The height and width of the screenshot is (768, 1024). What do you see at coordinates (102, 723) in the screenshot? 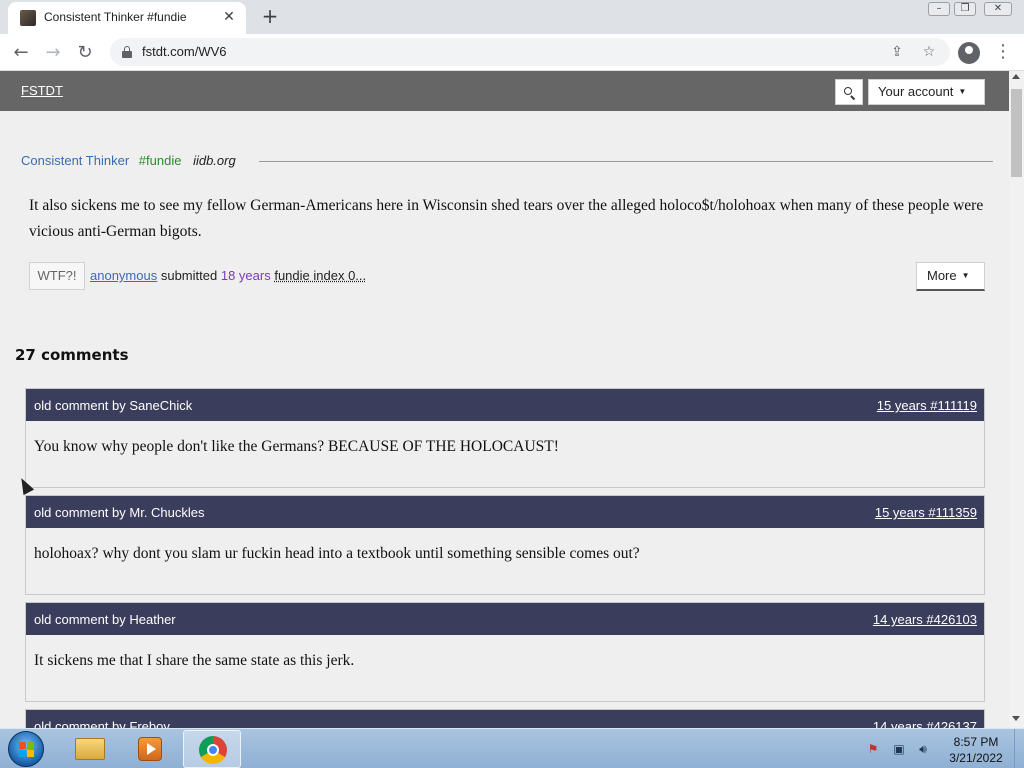
I see `comment-author: old comment by Freboy` at bounding box center [102, 723].